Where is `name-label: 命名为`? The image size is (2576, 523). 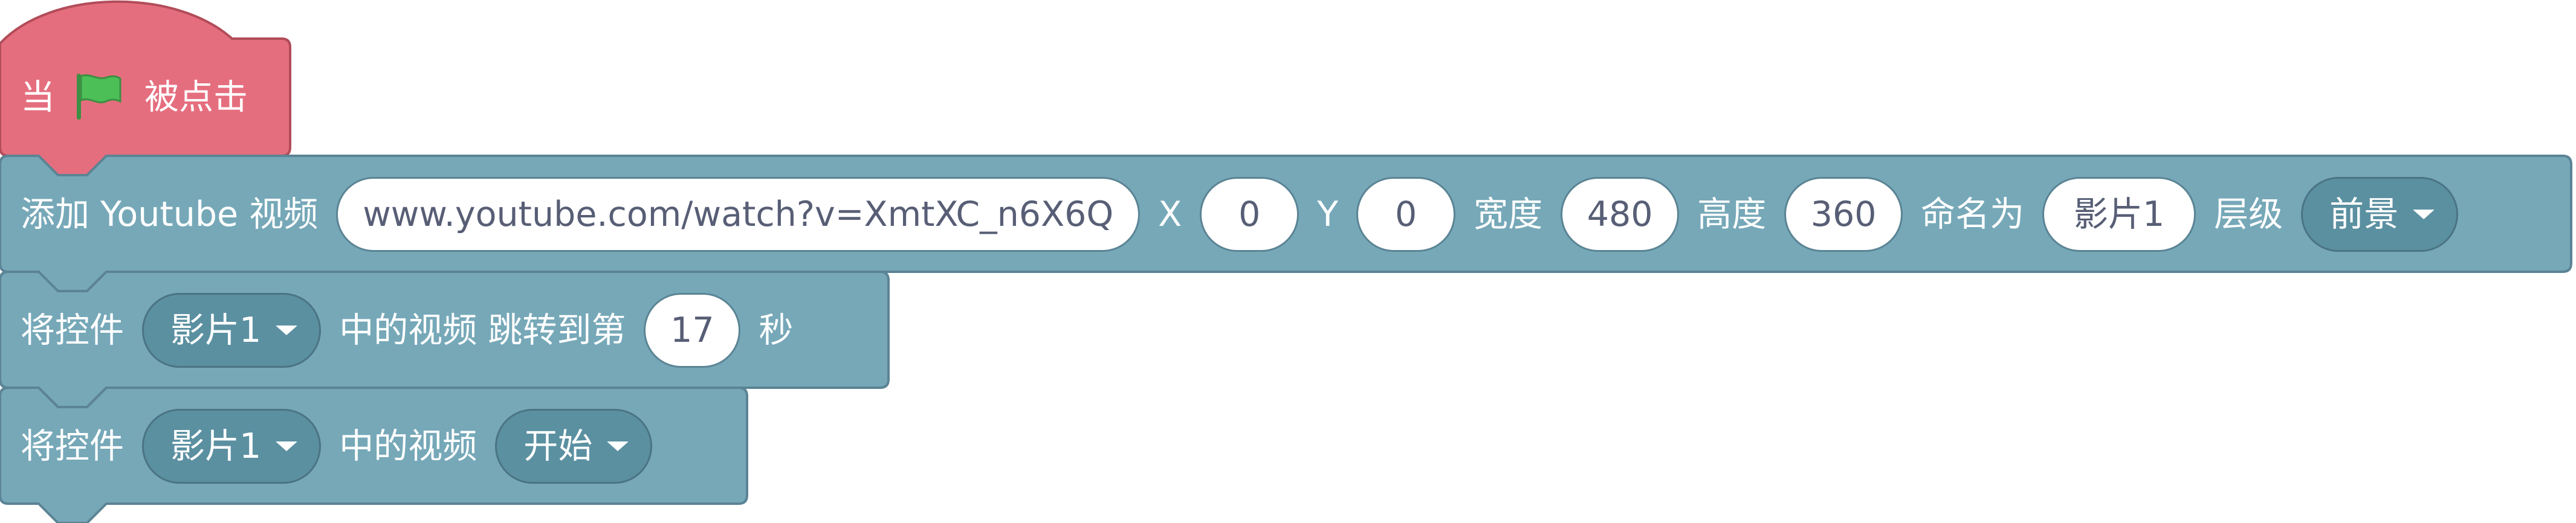 name-label: 命名为 is located at coordinates (1973, 214).